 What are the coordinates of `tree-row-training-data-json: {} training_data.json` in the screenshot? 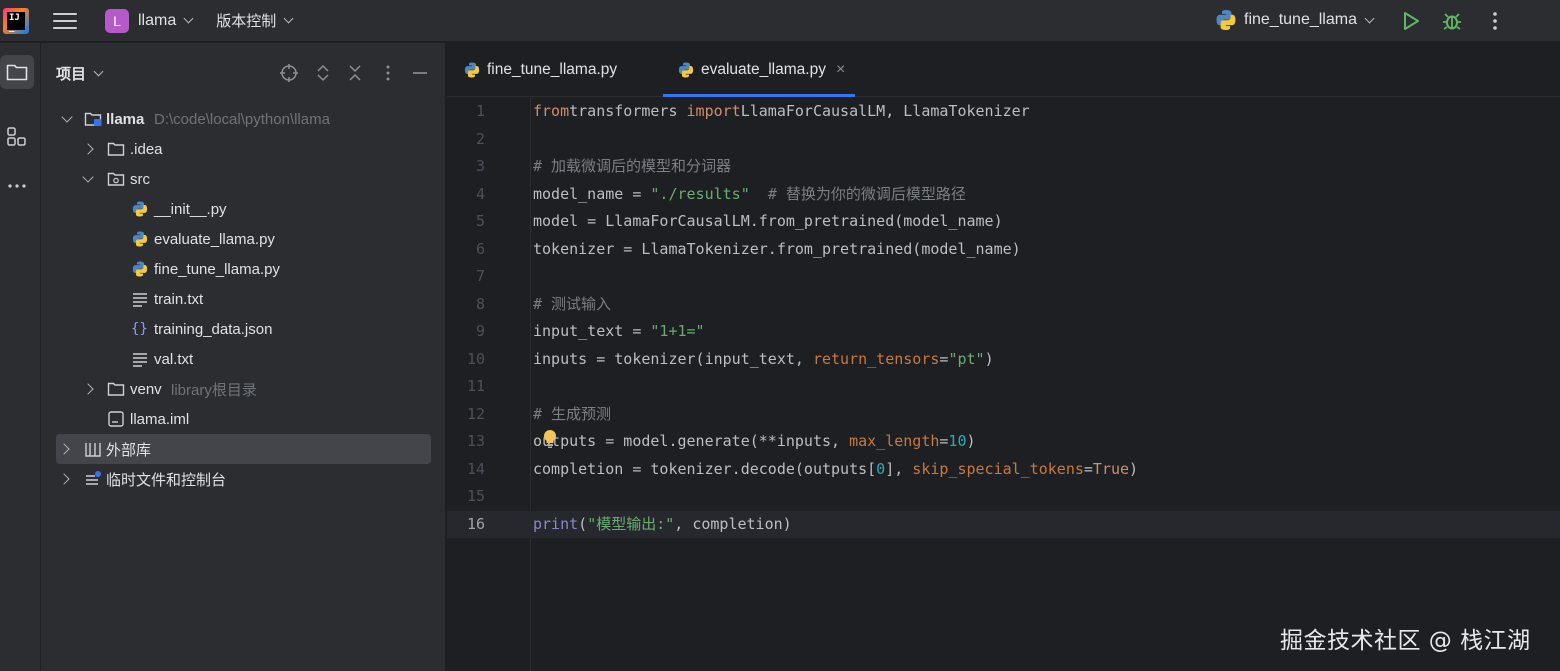 It's located at (243, 329).